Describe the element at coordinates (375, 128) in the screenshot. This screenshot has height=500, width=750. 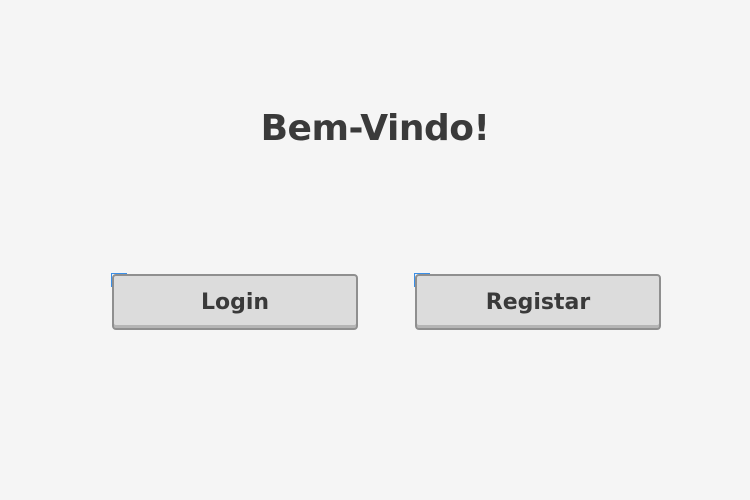
I see `page-title: Bem-Vindo!` at that location.